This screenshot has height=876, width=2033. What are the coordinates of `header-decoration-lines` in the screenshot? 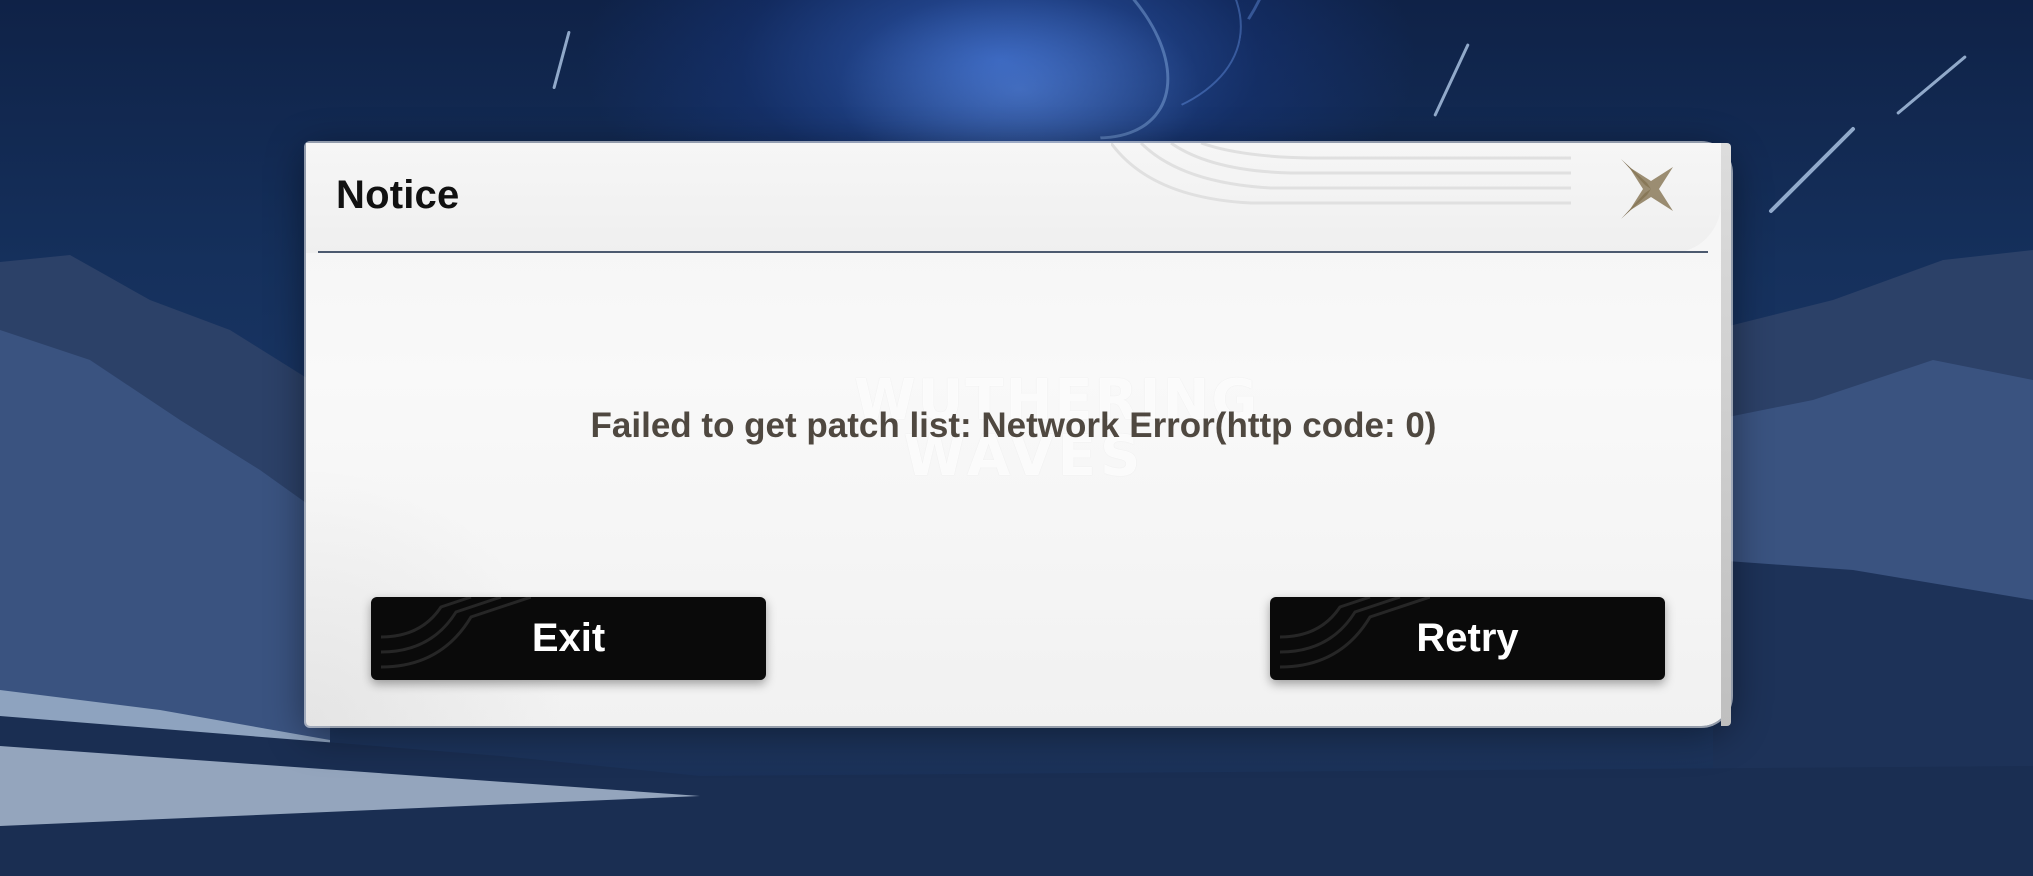 It's located at (1341, 174).